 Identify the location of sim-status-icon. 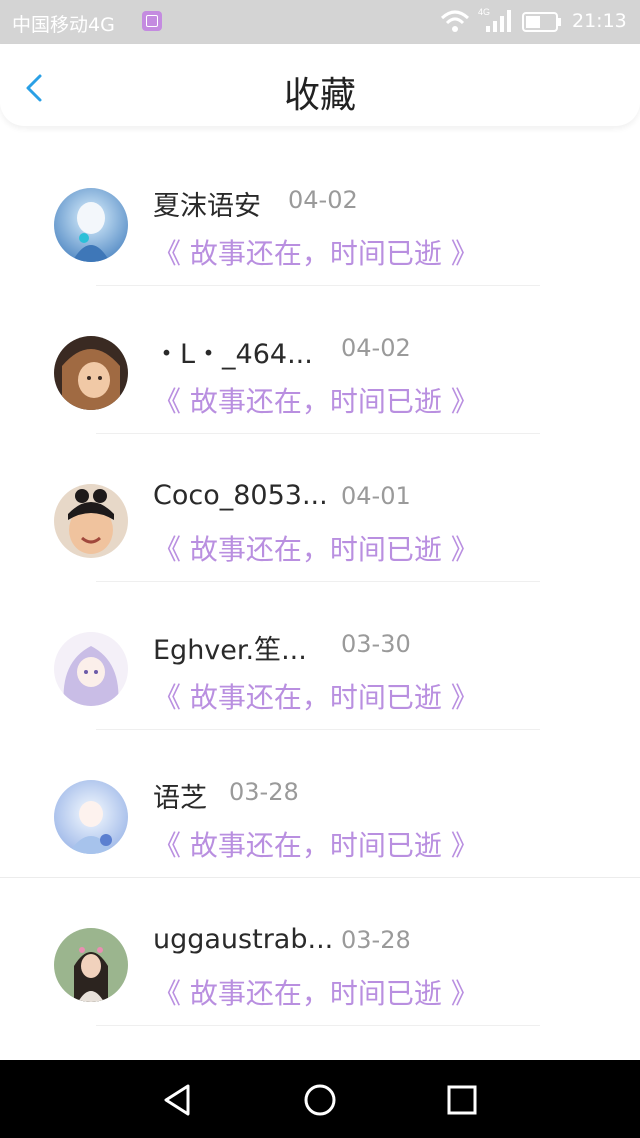
(152, 21).